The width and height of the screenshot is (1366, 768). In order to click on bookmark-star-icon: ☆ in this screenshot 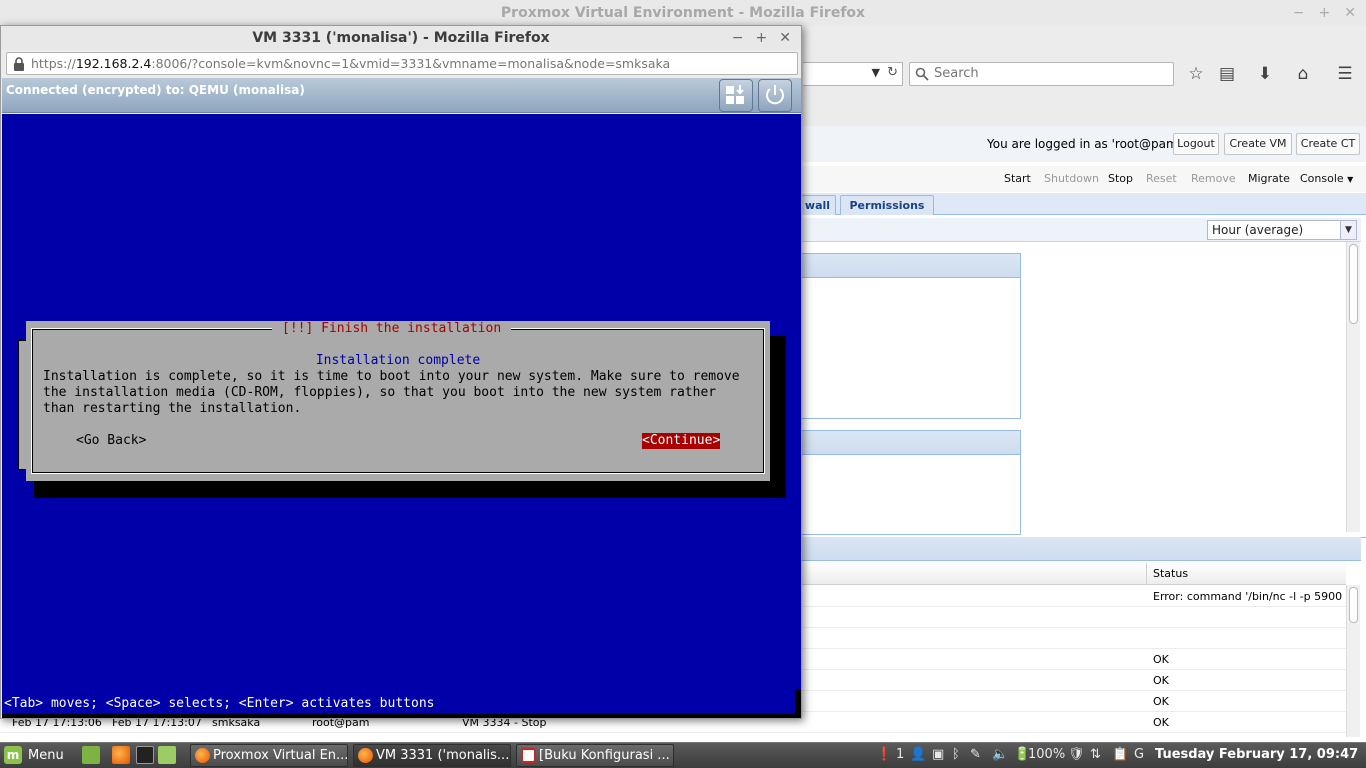, I will do `click(1196, 74)`.